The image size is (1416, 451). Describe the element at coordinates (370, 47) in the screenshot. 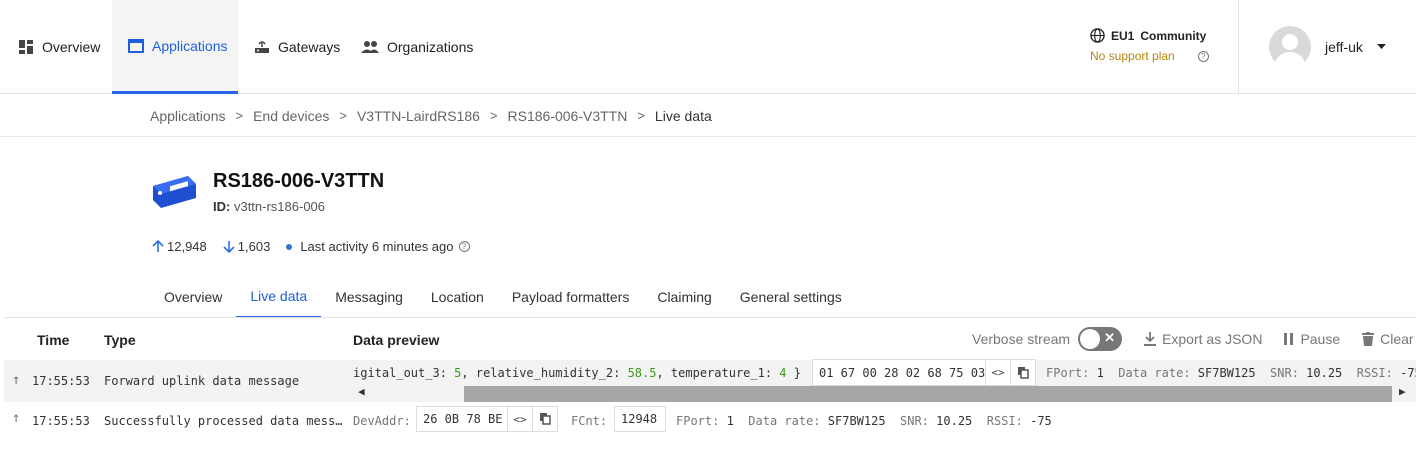

I see `group-icon` at that location.